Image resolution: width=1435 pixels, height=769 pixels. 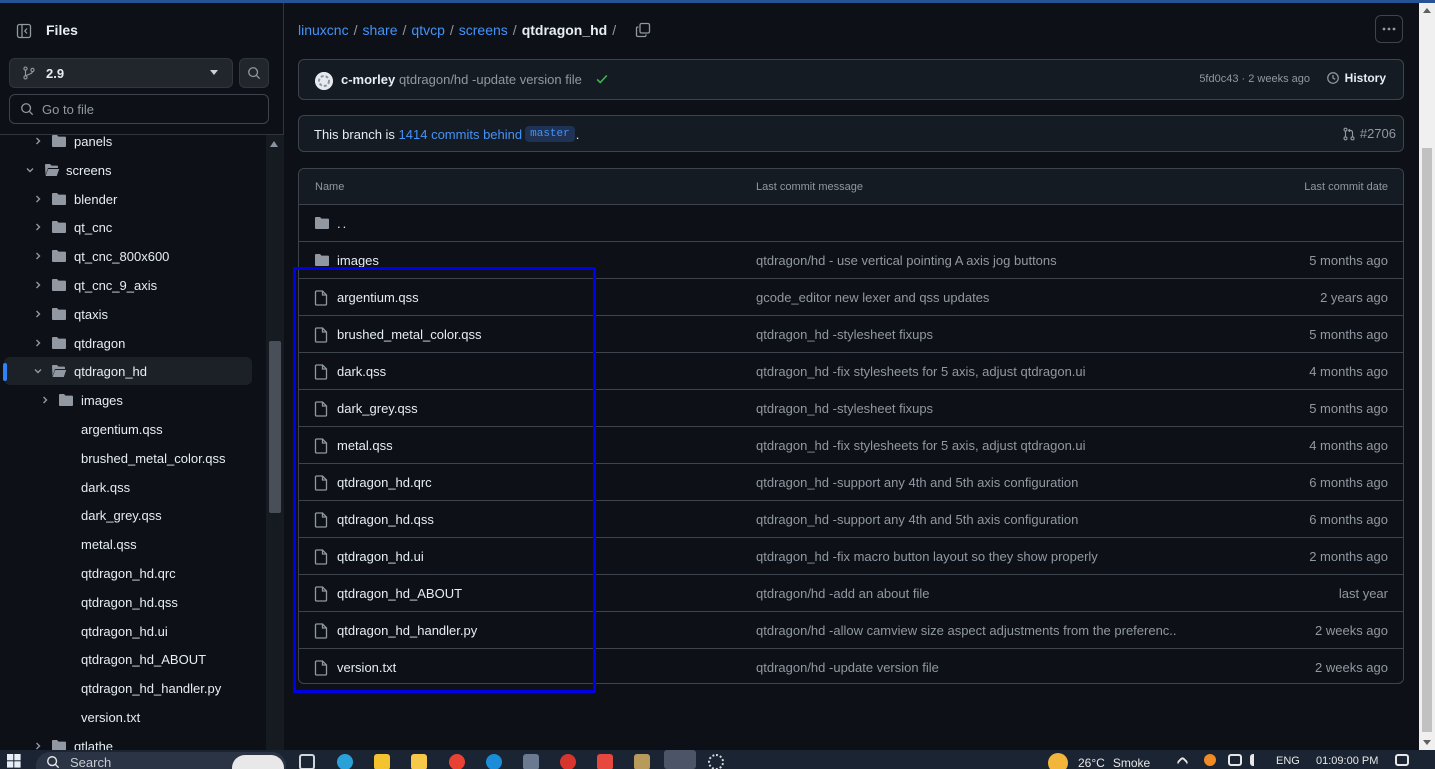 I want to click on breadcrumb-link-linuxcnc: linuxcnc, so click(x=323, y=30).